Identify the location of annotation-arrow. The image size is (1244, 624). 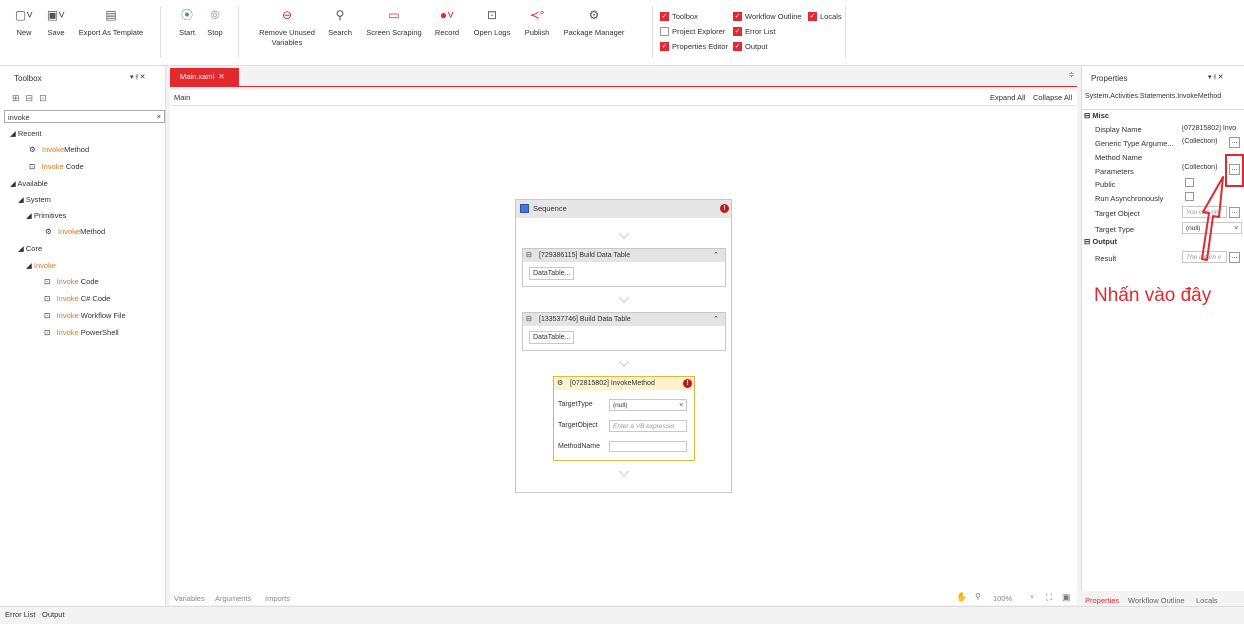
(1212, 218).